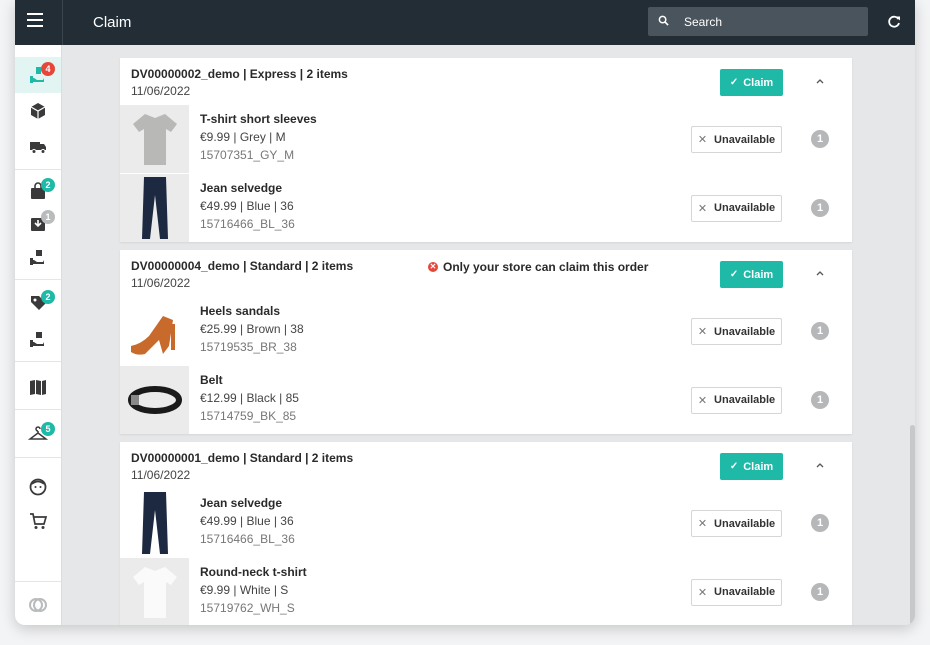 Image resolution: width=930 pixels, height=645 pixels. What do you see at coordinates (247, 155) in the screenshot?
I see `product-sku: 15707351_GY_M` at bounding box center [247, 155].